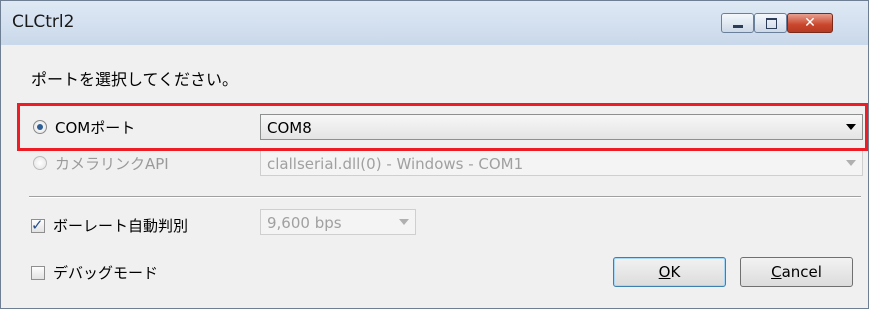 This screenshot has height=309, width=869. I want to click on close-icon: ✕, so click(810, 23).